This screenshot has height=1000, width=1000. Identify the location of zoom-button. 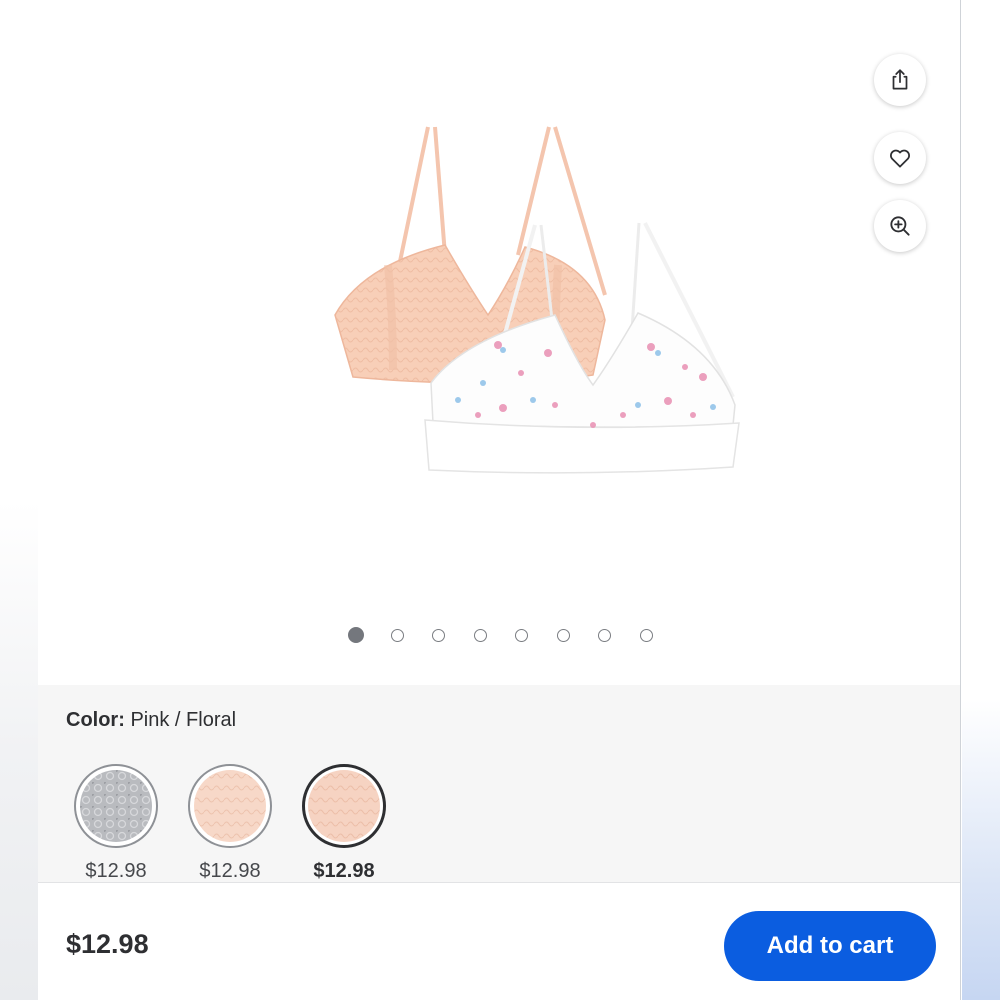
(900, 226).